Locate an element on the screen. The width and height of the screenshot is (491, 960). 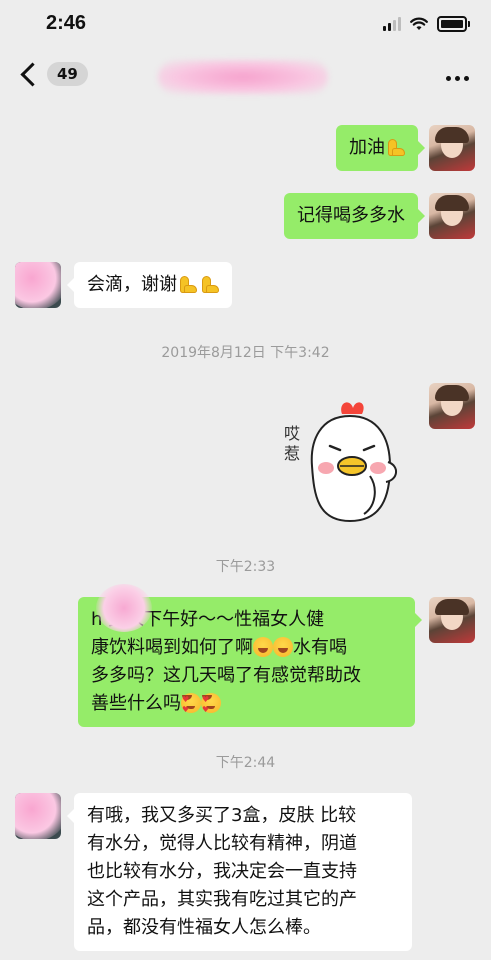
message-text-line: 康饮料喝到如何了啊 水有喝 is located at coordinates (219, 647).